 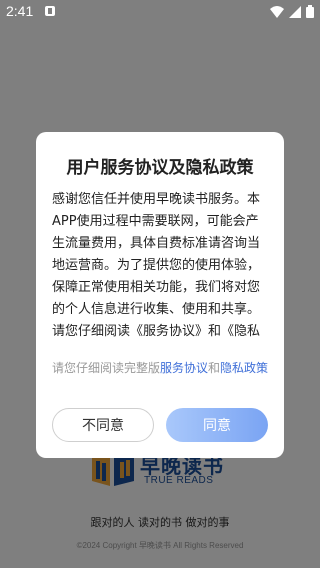 What do you see at coordinates (310, 11) in the screenshot?
I see `battery-icon` at bounding box center [310, 11].